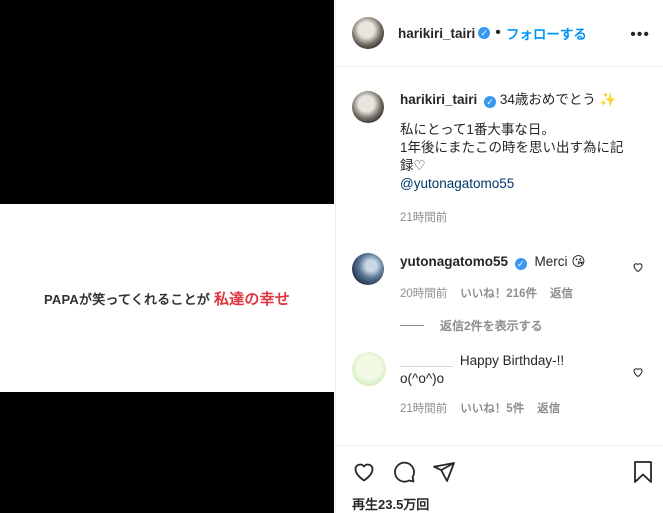 The width and height of the screenshot is (663, 513). I want to click on video-caption: PAPAが笑ってくれることが 私達の幸せ, so click(167, 298).